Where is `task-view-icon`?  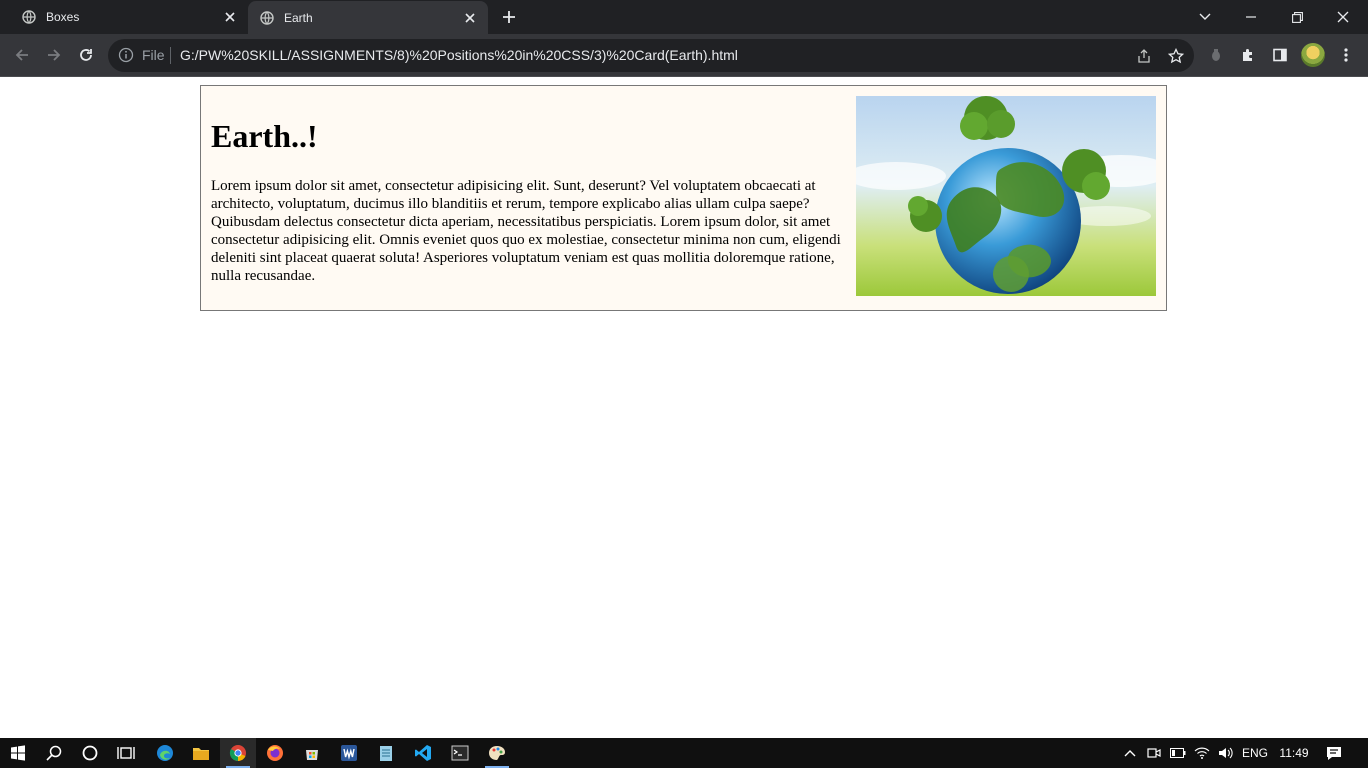
task-view-icon is located at coordinates (126, 753).